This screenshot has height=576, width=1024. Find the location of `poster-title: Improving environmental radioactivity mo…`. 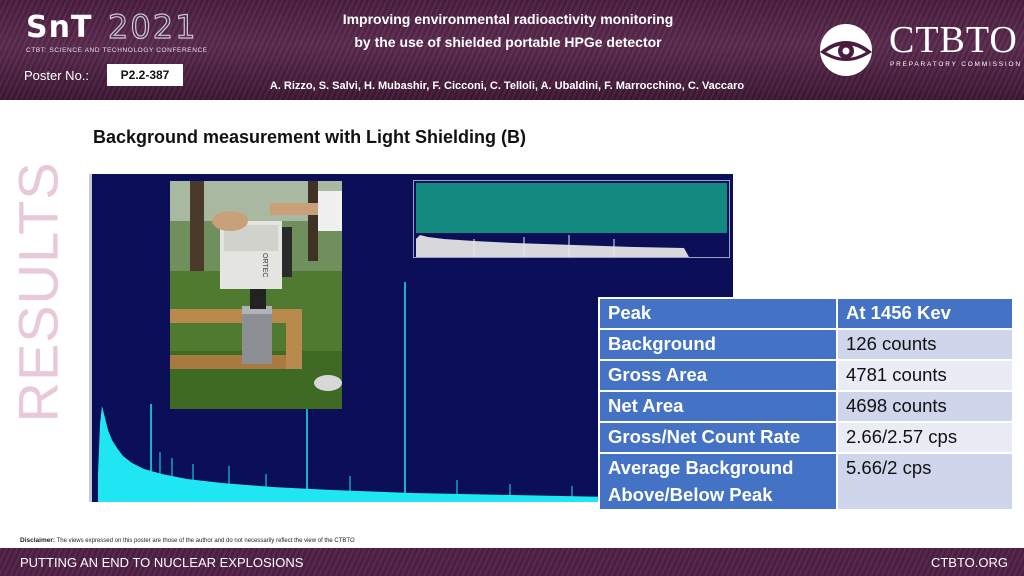

poster-title: Improving environmental radioactivity mo… is located at coordinates (508, 31).